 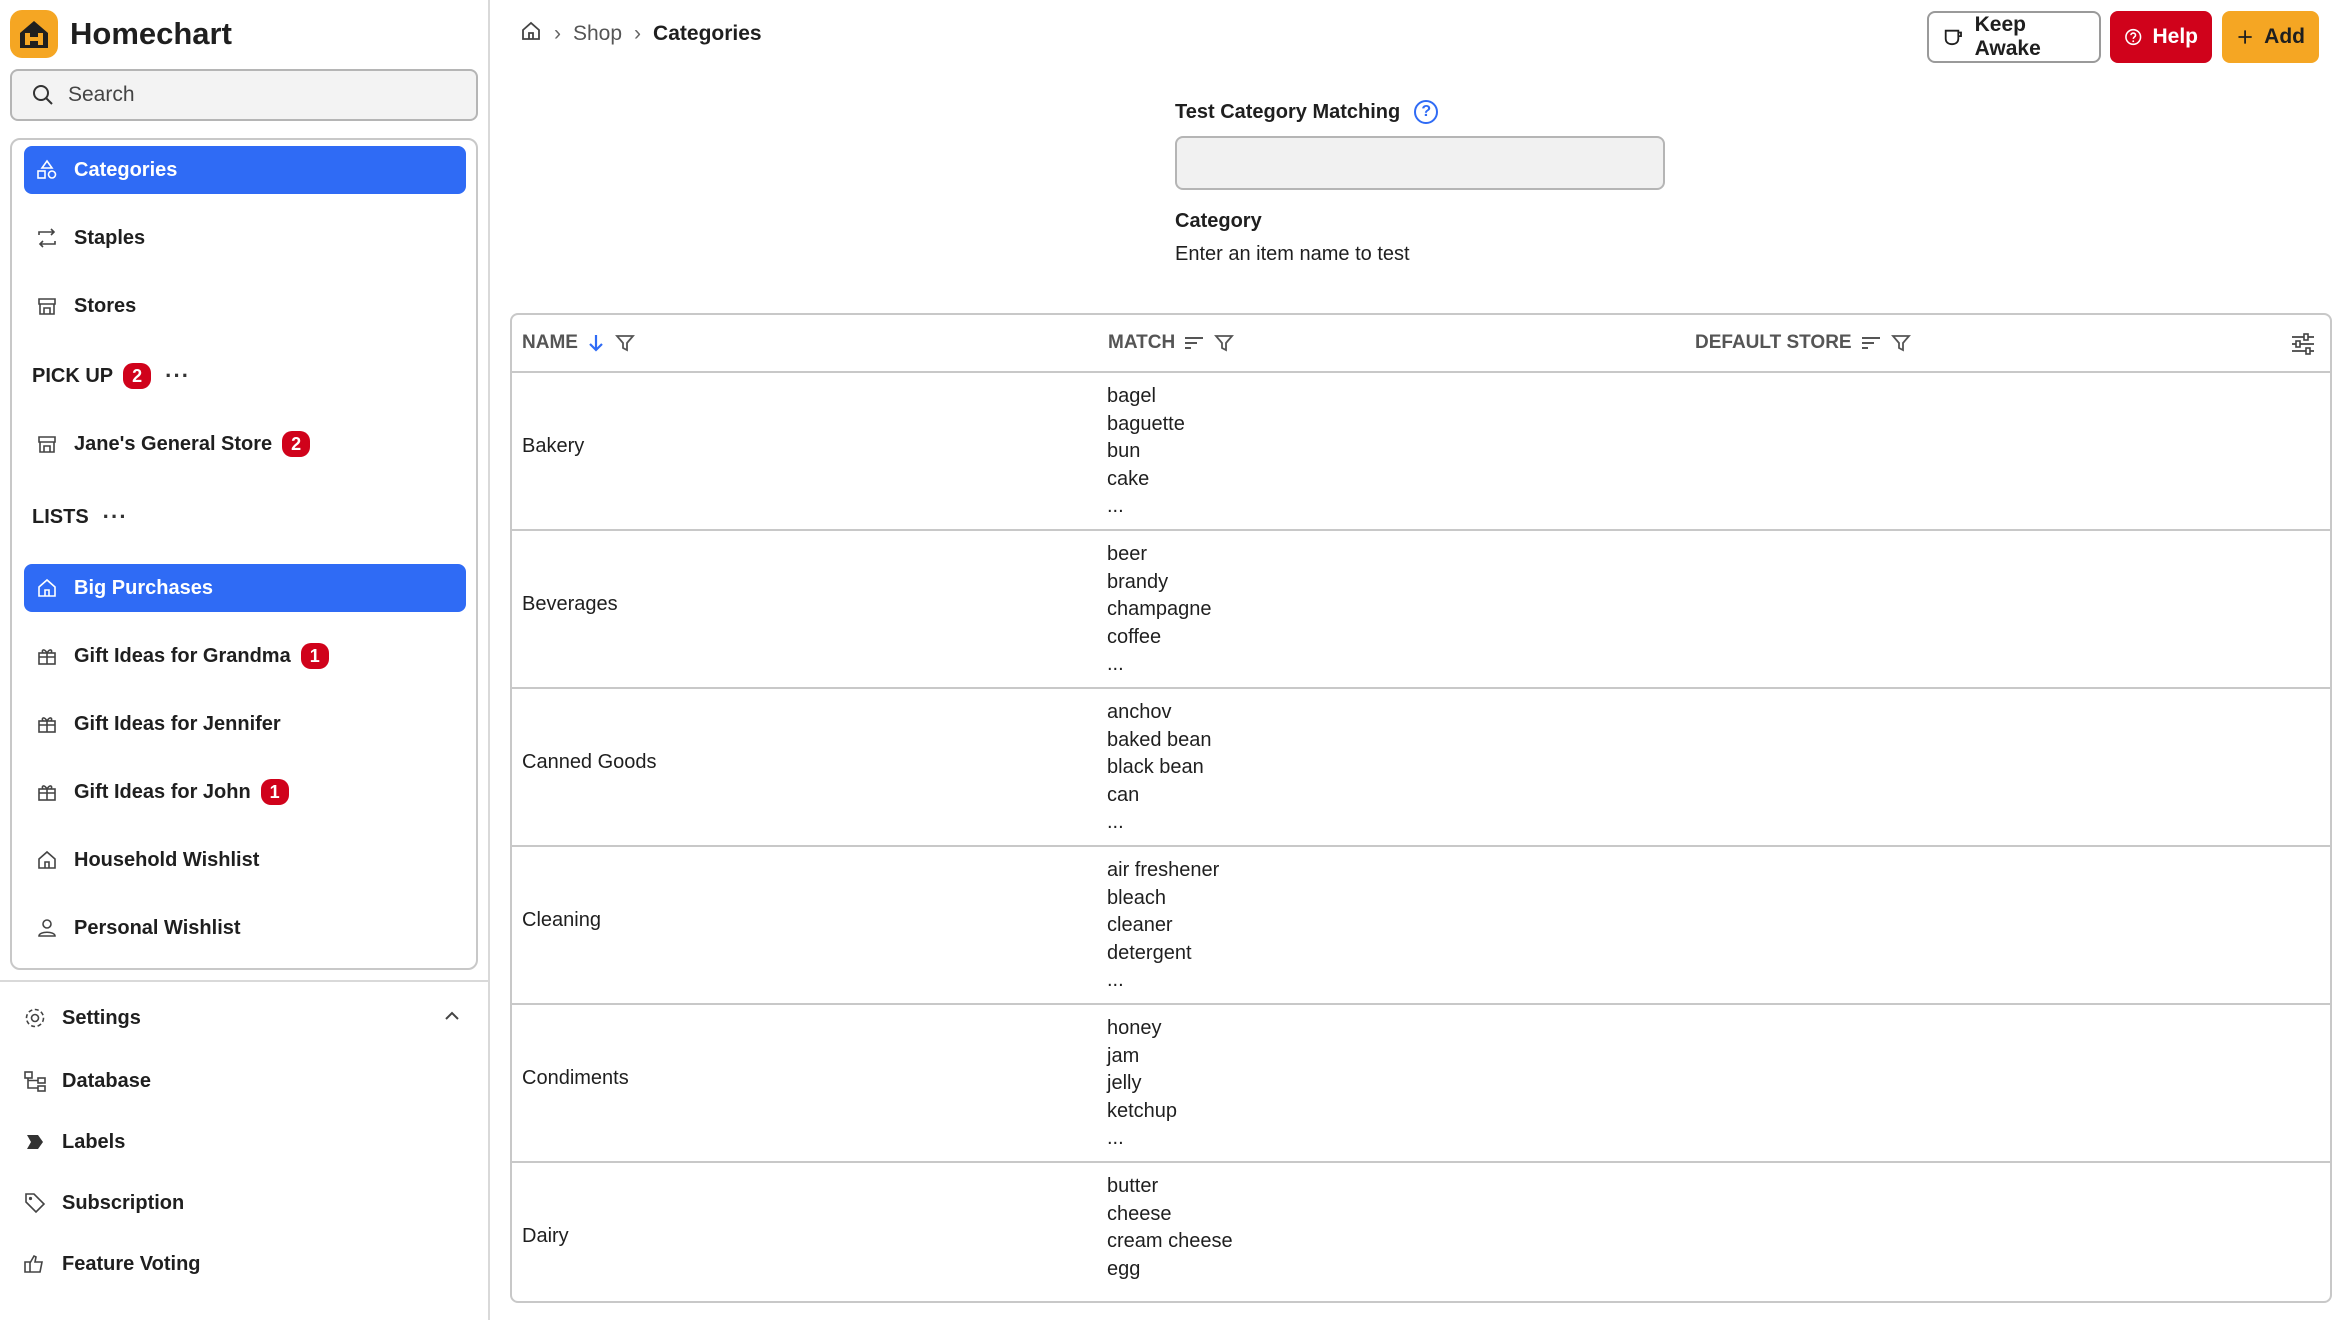 I want to click on column-label: MATCH, so click(x=1142, y=342).